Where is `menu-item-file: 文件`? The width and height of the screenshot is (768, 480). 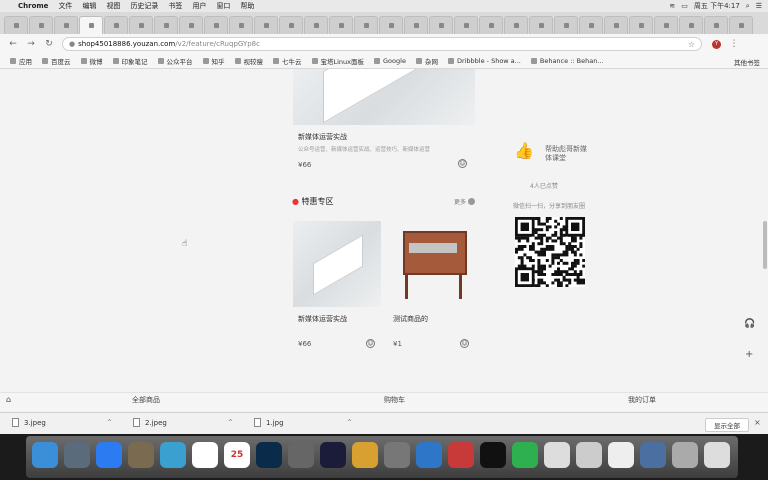
menu-item-file: 文件 is located at coordinates (65, 6).